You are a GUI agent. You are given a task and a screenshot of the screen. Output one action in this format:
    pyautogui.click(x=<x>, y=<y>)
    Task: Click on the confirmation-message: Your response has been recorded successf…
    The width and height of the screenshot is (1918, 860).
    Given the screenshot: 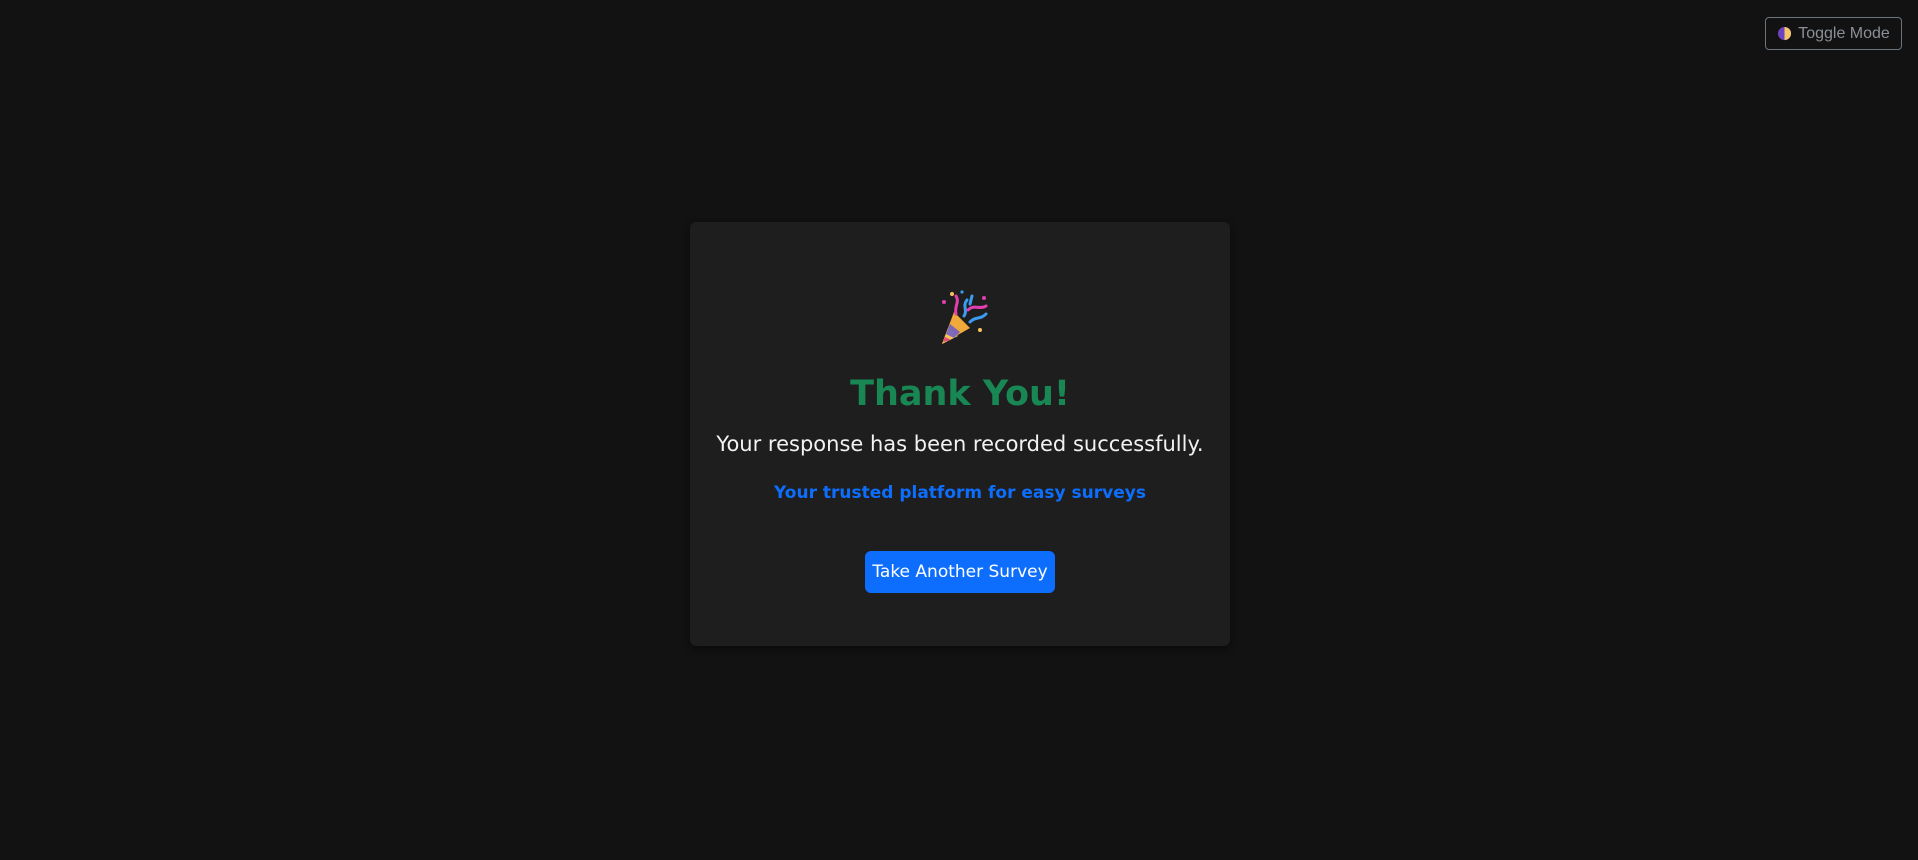 What is the action you would take?
    pyautogui.click(x=960, y=444)
    